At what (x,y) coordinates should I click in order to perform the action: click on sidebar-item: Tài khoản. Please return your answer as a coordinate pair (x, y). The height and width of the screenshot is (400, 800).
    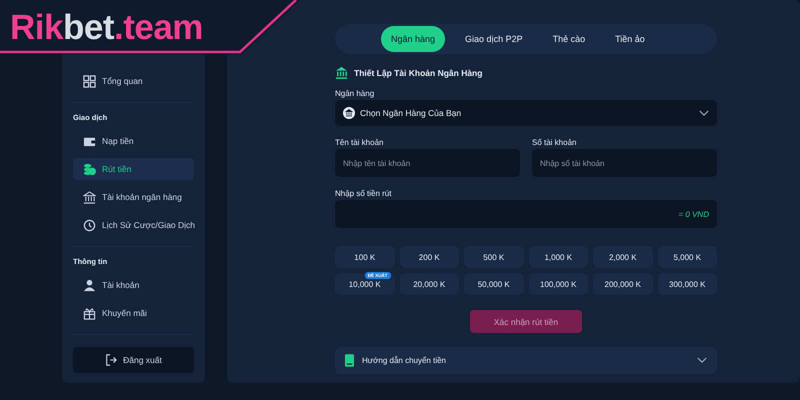
    Looking at the image, I should click on (133, 285).